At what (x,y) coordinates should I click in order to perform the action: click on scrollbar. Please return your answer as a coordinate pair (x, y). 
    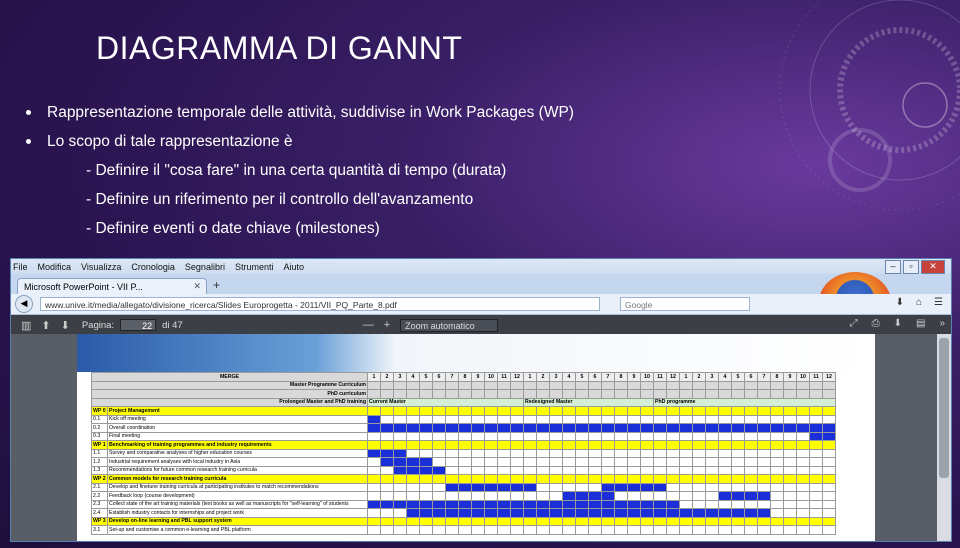
    Looking at the image, I should click on (944, 437).